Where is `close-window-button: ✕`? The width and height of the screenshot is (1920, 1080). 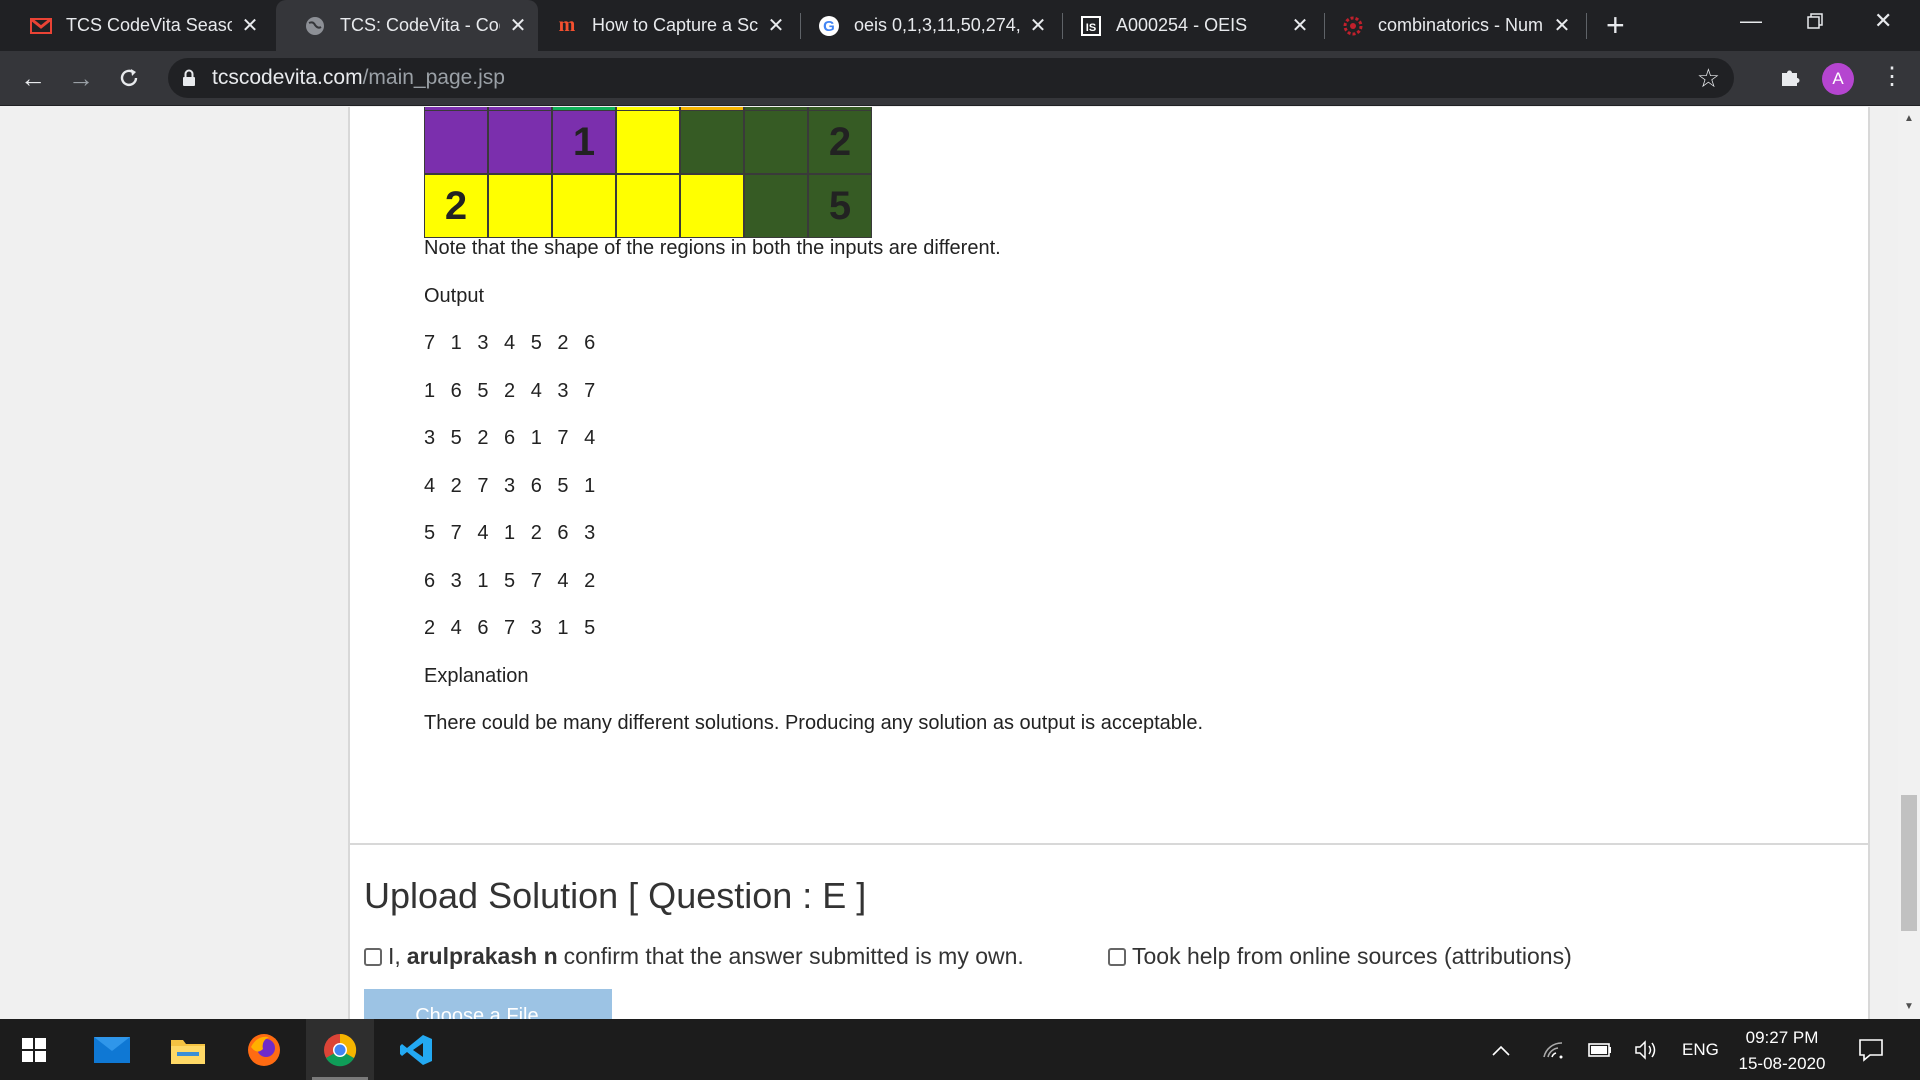
close-window-button: ✕ is located at coordinates (1883, 21).